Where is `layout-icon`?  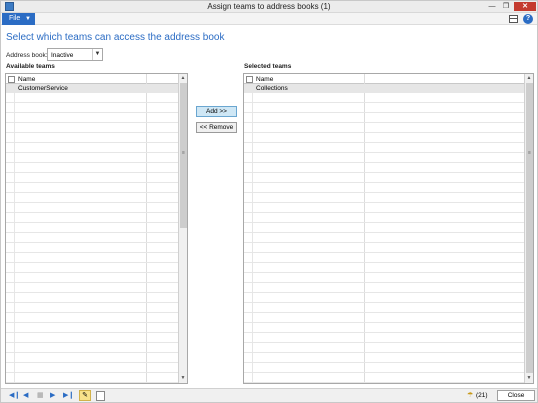
layout-icon is located at coordinates (513, 19).